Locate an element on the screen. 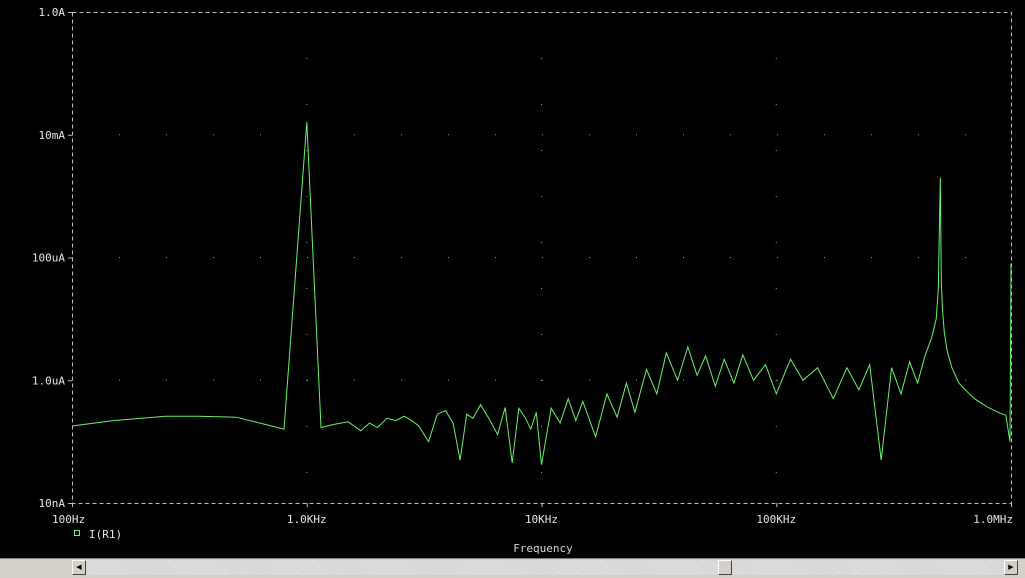 Image resolution: width=1025 pixels, height=578 pixels. x-tick-label: 1.0KHz is located at coordinates (307, 519).